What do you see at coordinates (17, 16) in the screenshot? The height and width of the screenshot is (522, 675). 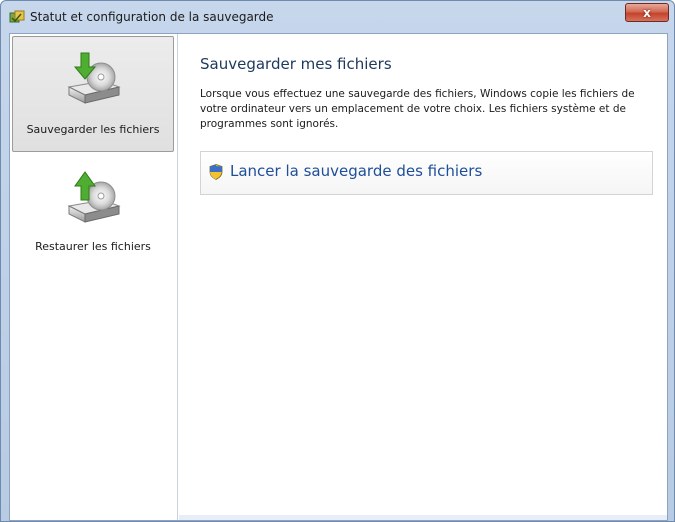 I see `backup-app-icon` at bounding box center [17, 16].